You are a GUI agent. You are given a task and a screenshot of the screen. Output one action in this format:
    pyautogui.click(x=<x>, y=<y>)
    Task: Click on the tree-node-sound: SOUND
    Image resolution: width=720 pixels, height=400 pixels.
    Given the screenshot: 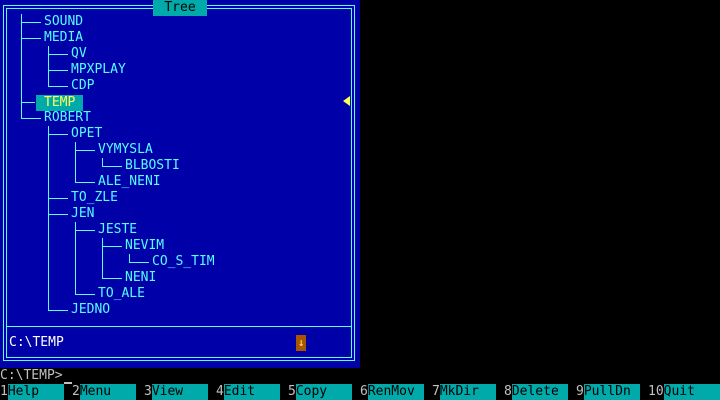 What is the action you would take?
    pyautogui.click(x=63, y=22)
    